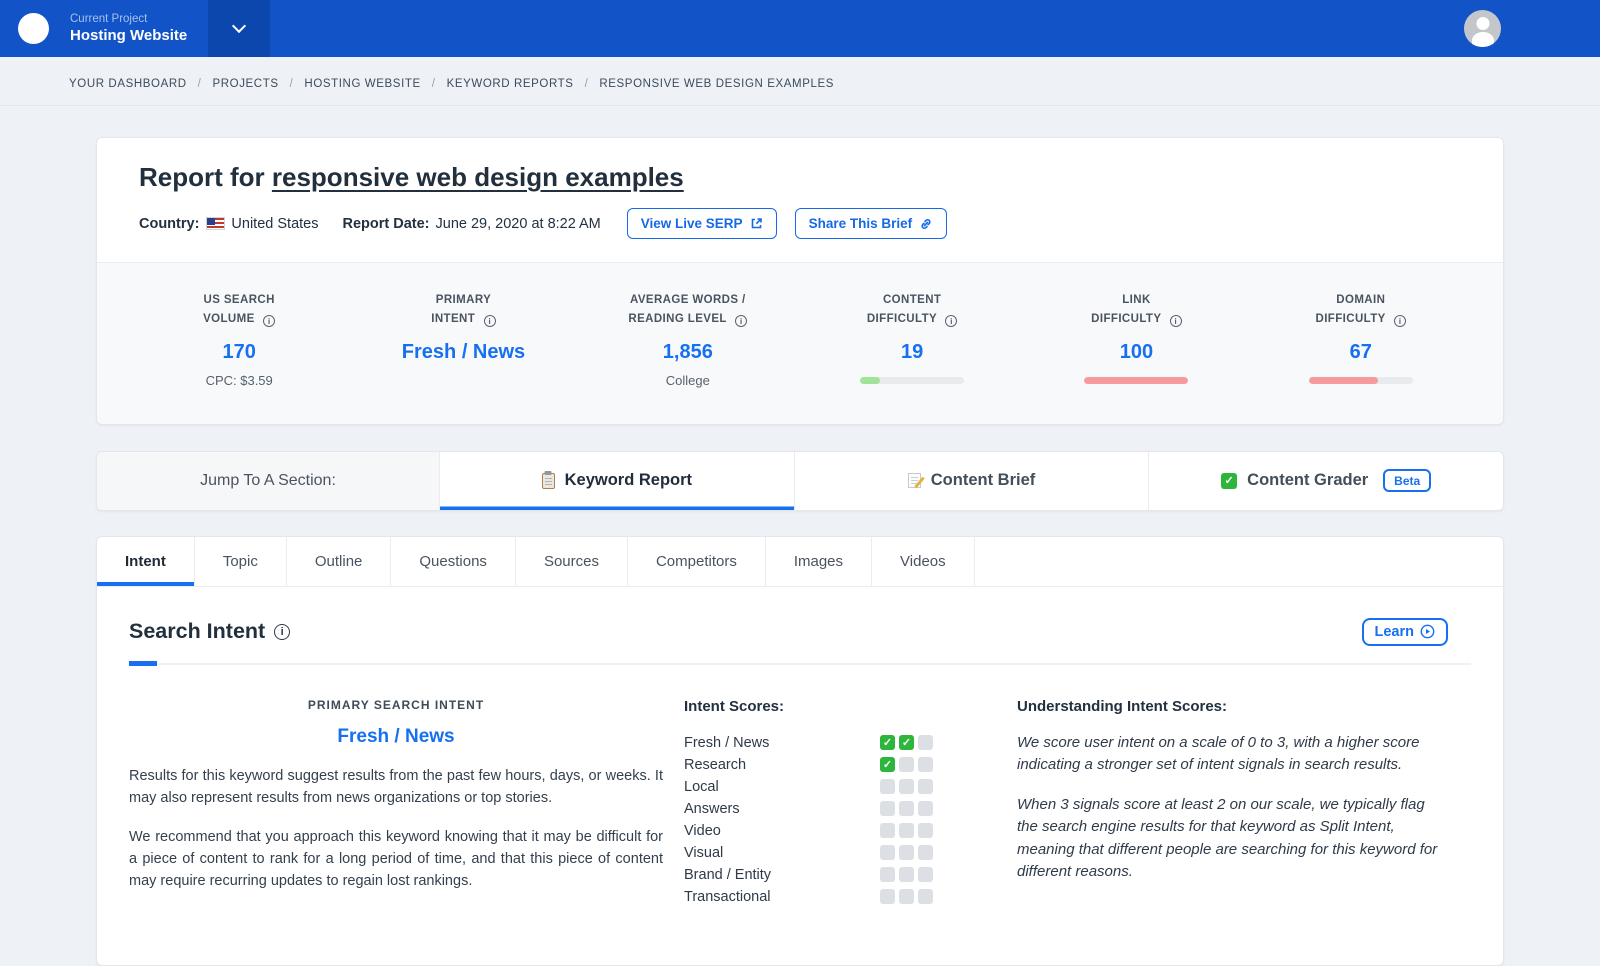 This screenshot has width=1600, height=966. I want to click on learn-button: Learn, so click(1404, 631).